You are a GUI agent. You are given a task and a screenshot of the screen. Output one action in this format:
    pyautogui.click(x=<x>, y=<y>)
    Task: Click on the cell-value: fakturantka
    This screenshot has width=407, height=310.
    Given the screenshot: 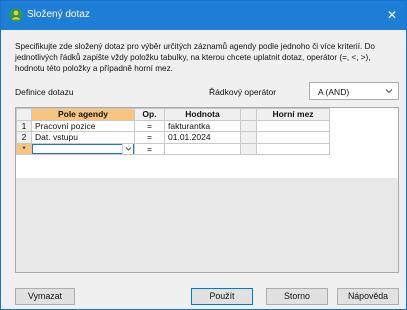 What is the action you would take?
    pyautogui.click(x=202, y=125)
    